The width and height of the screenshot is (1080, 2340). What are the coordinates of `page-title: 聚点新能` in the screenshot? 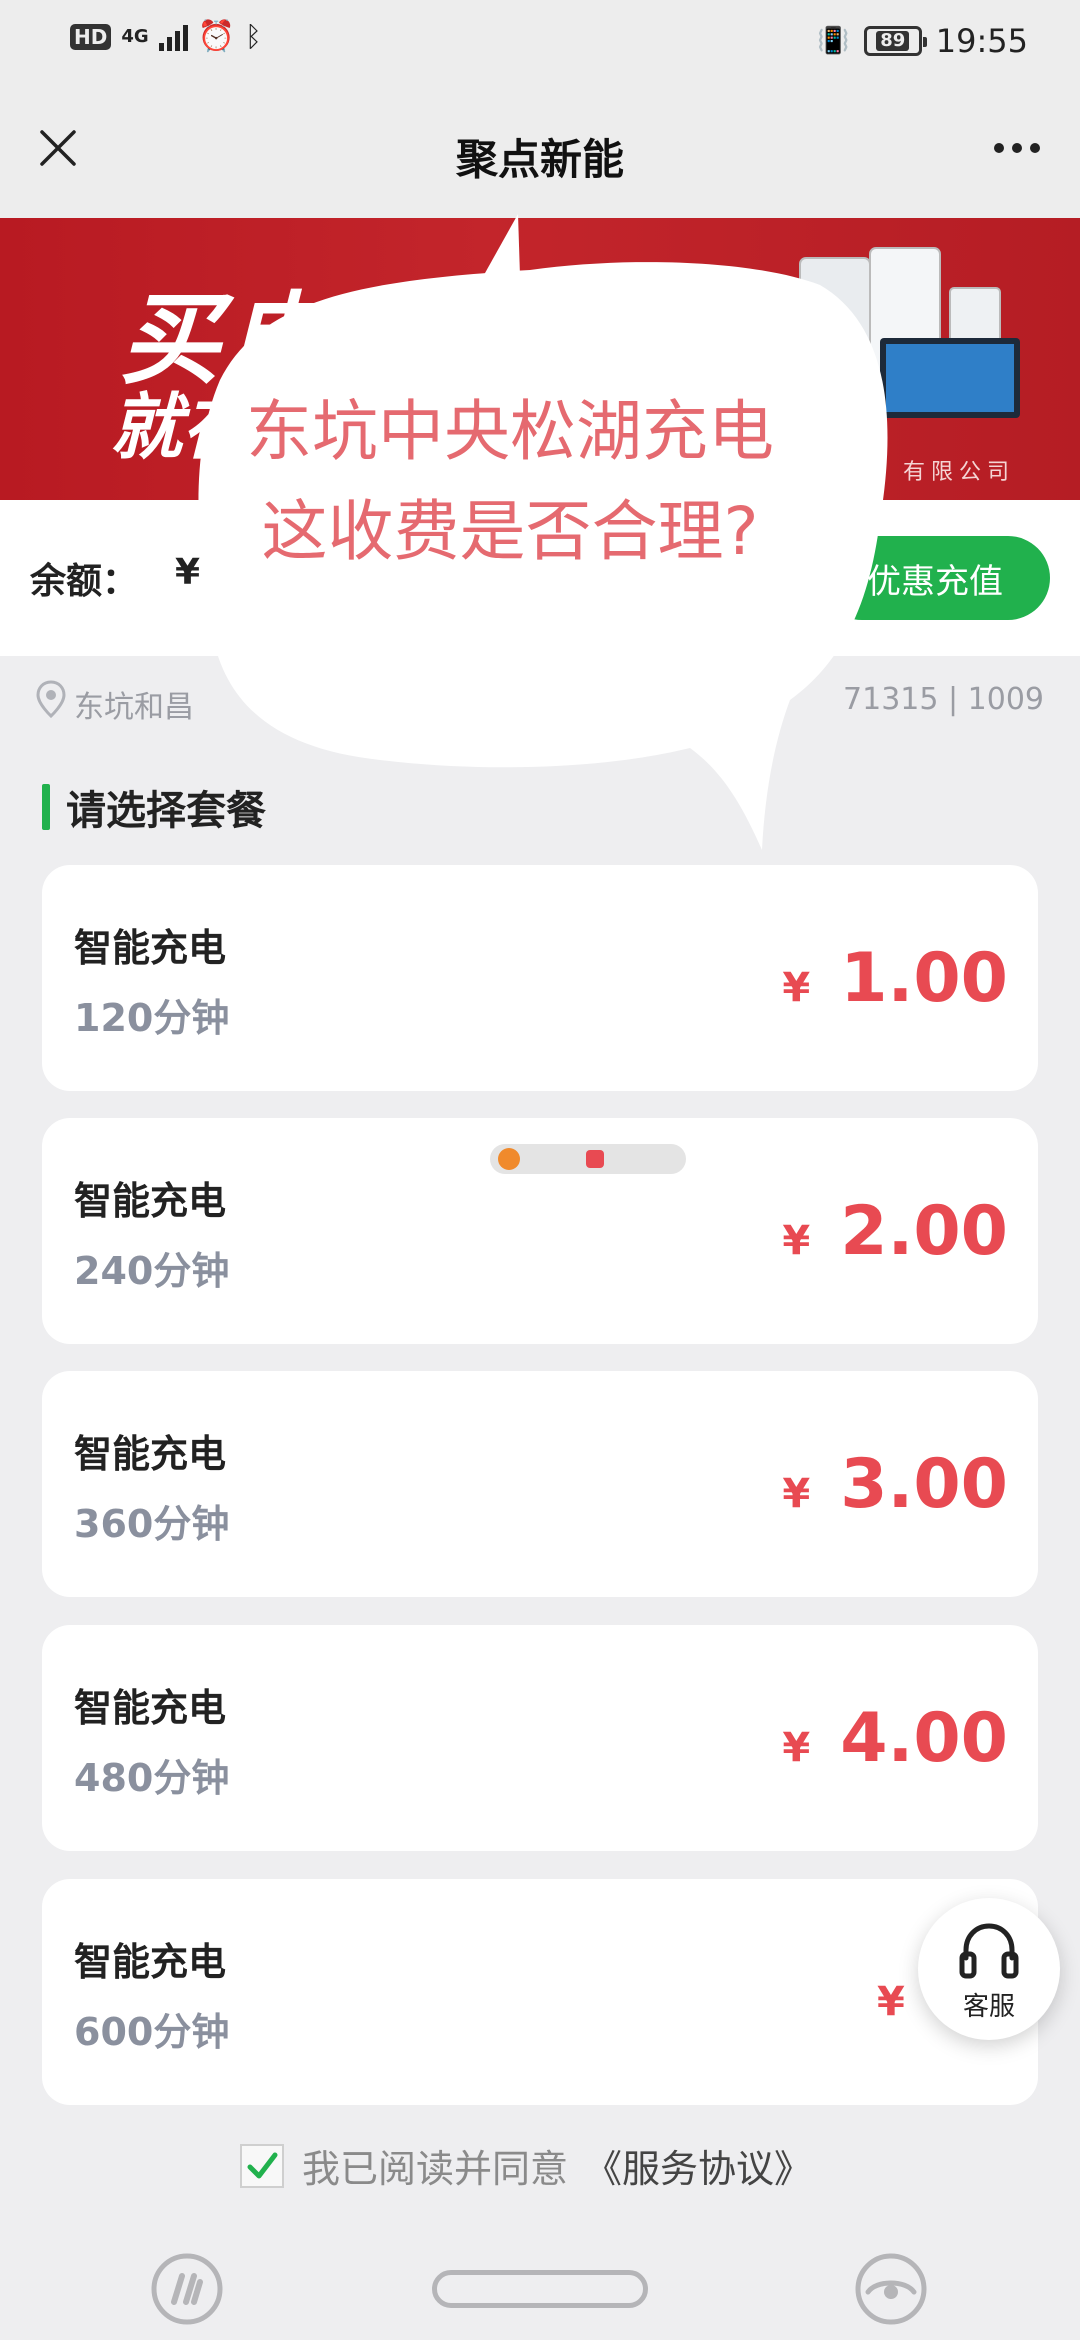 It's located at (539, 159).